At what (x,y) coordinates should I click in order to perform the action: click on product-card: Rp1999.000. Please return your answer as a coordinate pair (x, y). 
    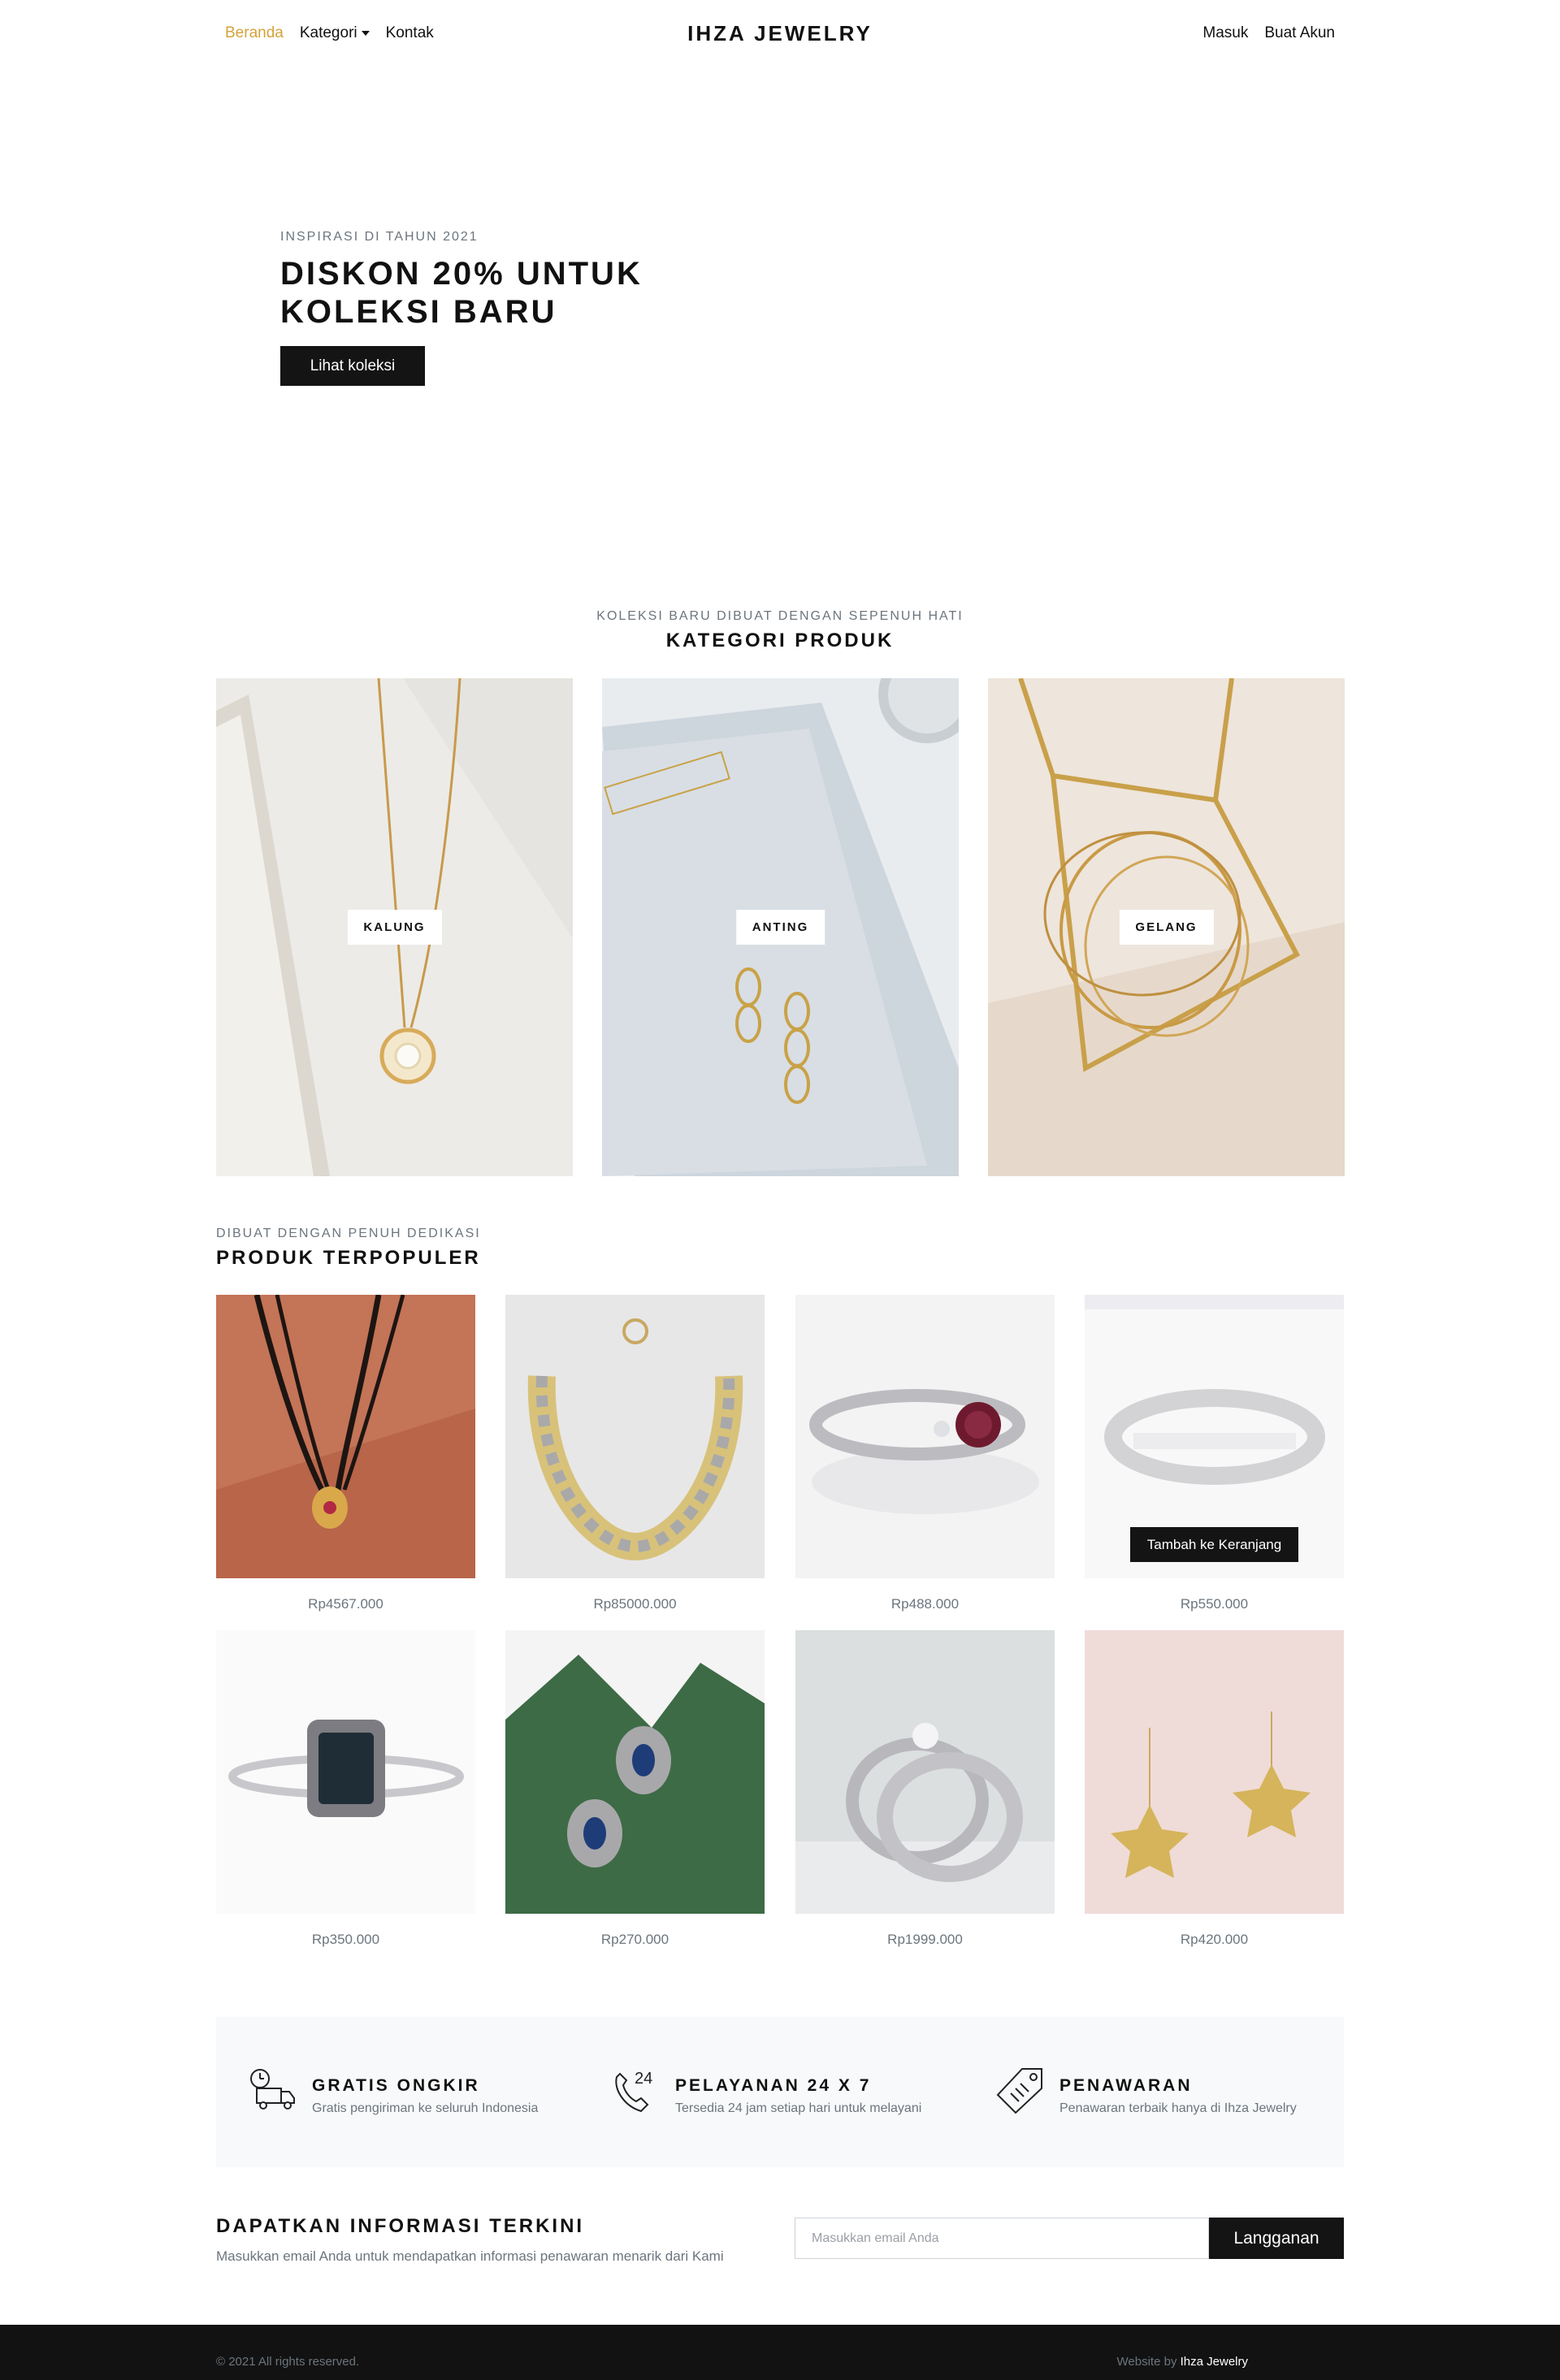
    Looking at the image, I should click on (925, 1789).